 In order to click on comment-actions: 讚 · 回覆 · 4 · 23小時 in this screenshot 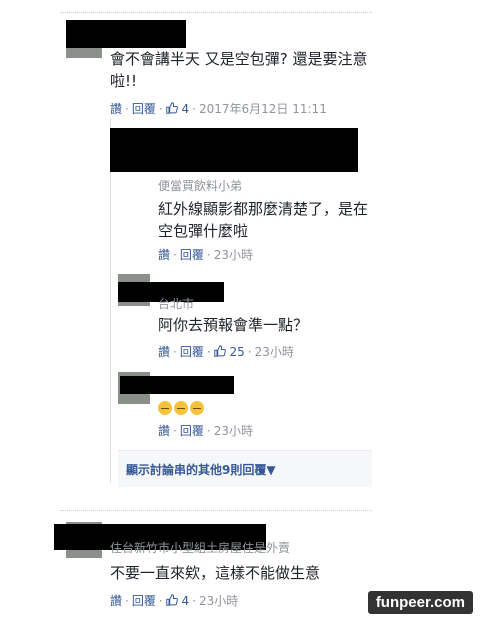, I will do `click(174, 601)`.